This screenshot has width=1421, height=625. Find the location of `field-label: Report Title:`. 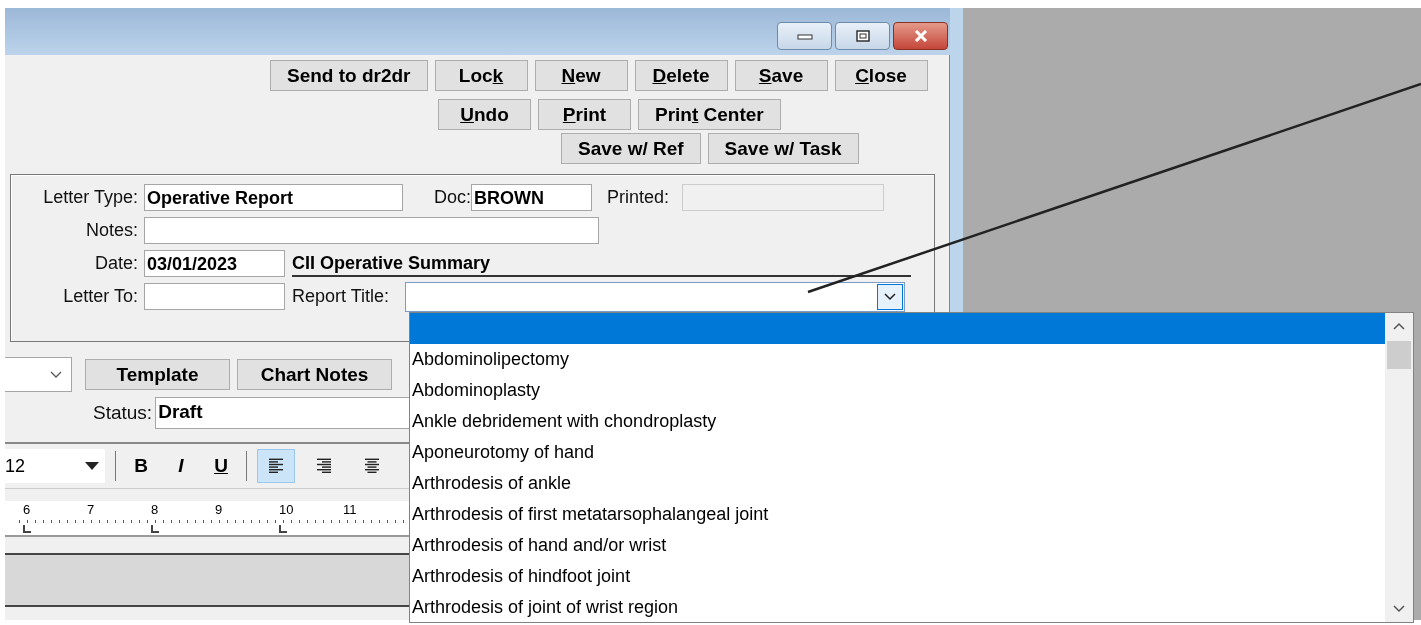

field-label: Report Title: is located at coordinates (341, 296).